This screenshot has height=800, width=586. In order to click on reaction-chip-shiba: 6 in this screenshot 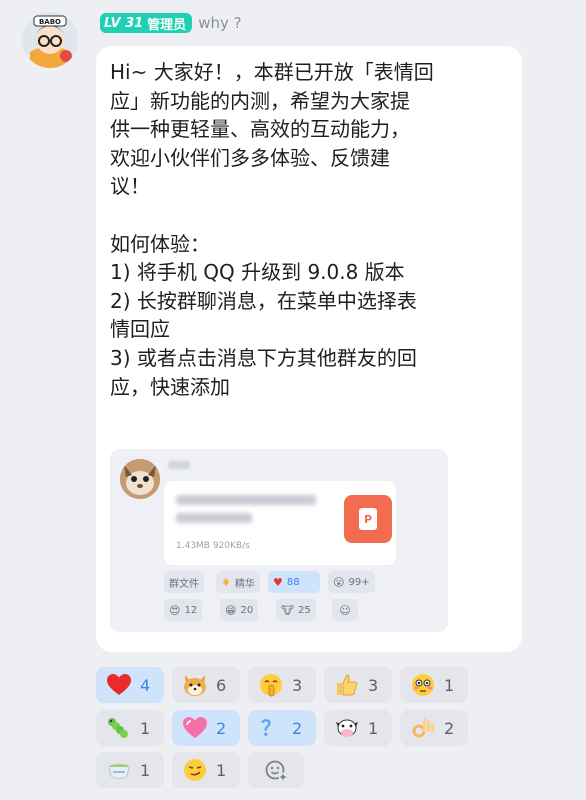, I will do `click(206, 685)`.